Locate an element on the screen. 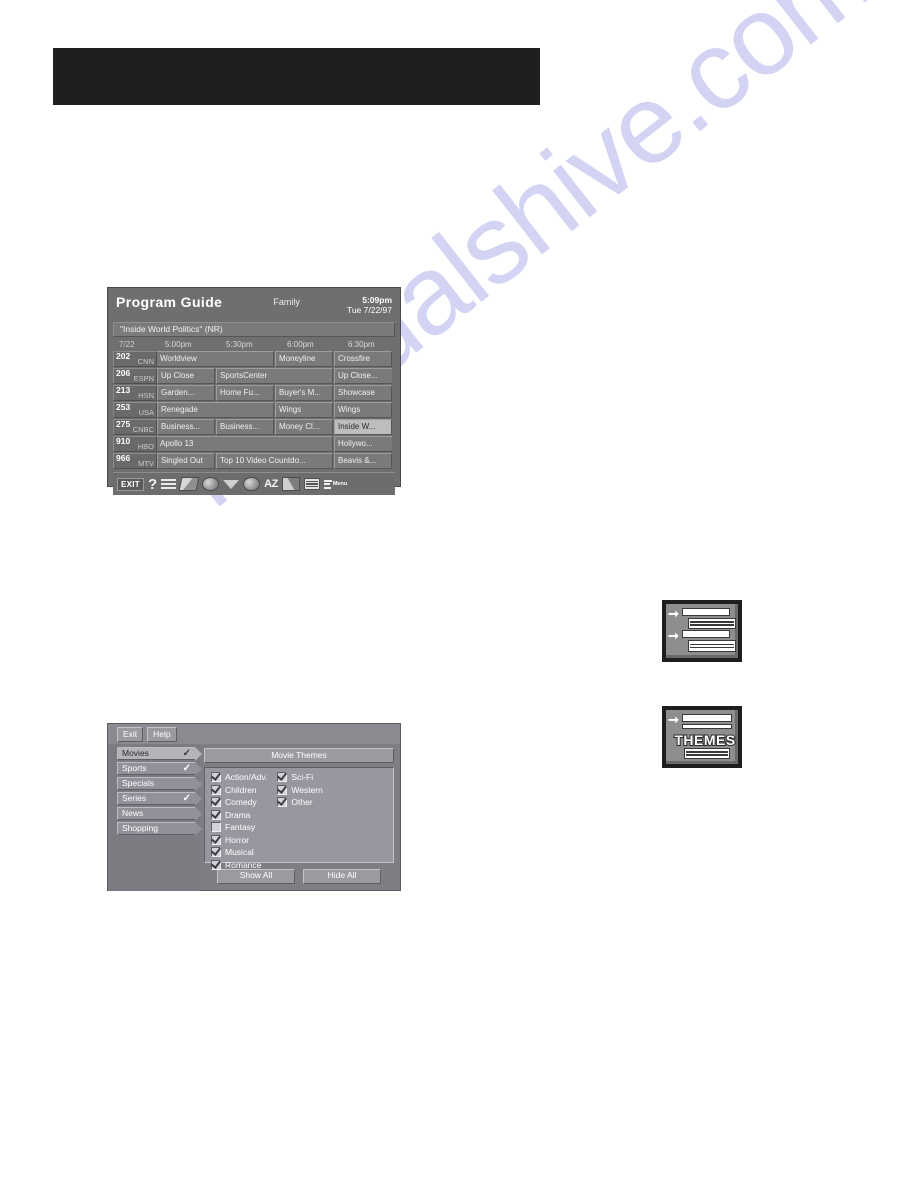  theme-option: Romance is located at coordinates (239, 864).